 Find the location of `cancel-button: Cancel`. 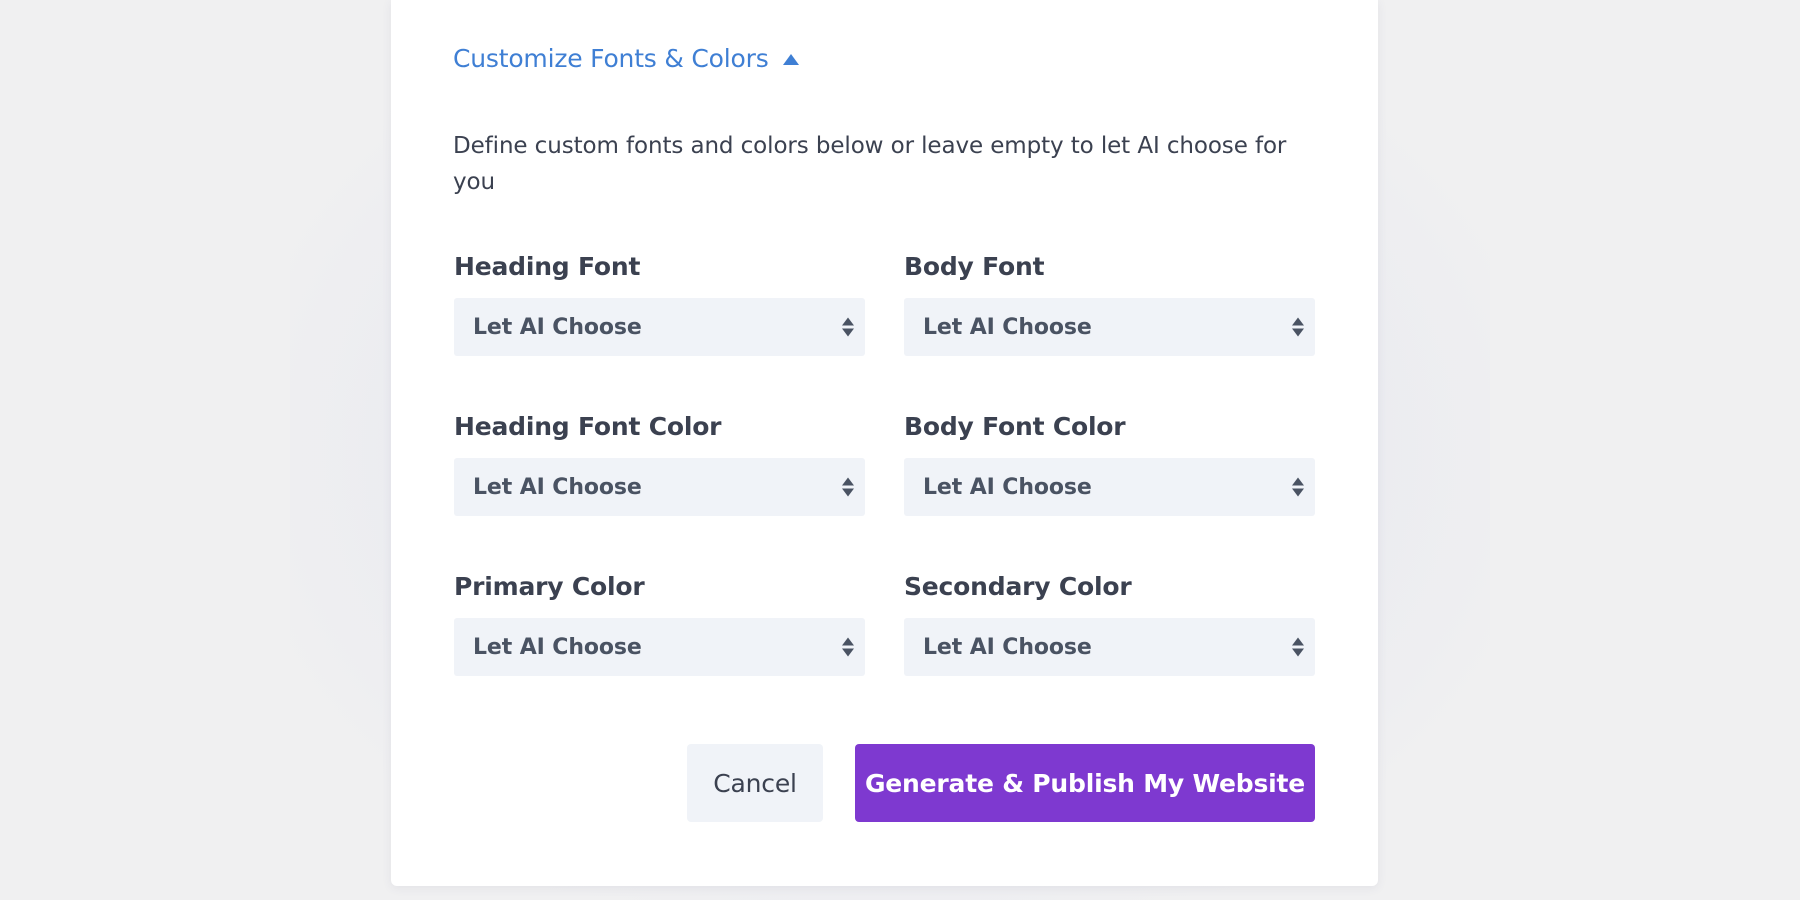

cancel-button: Cancel is located at coordinates (755, 783).